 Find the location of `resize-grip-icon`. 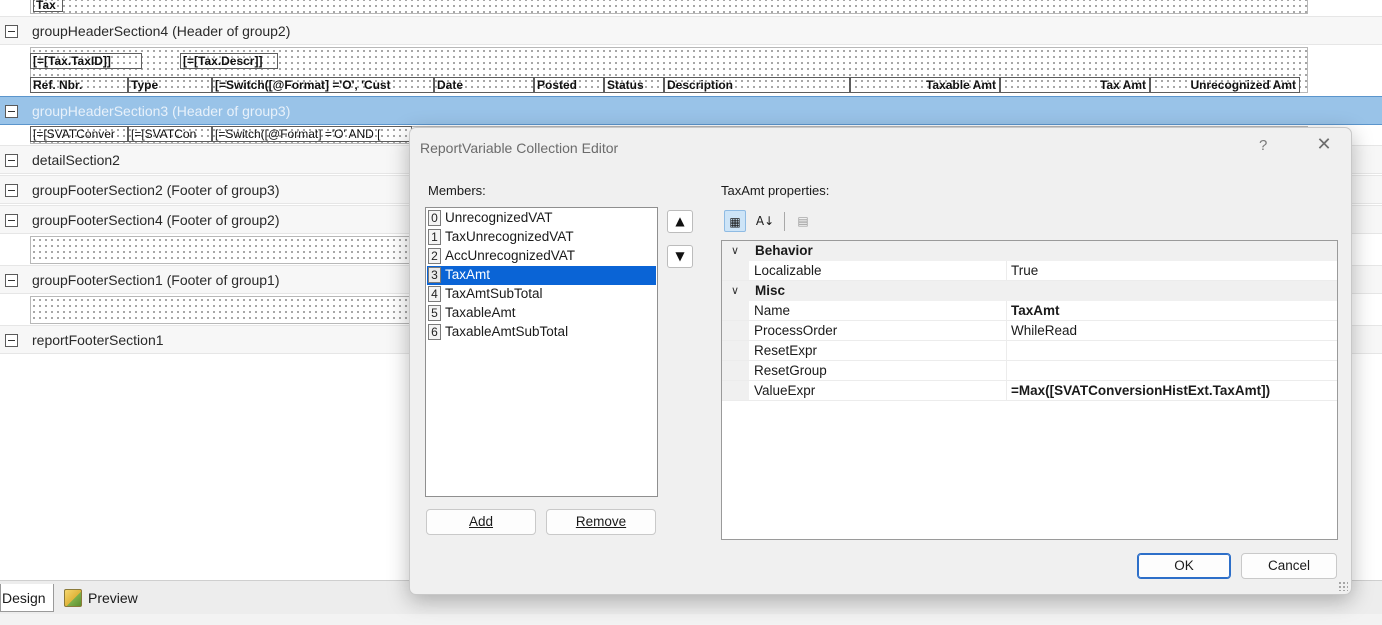

resize-grip-icon is located at coordinates (1343, 586).